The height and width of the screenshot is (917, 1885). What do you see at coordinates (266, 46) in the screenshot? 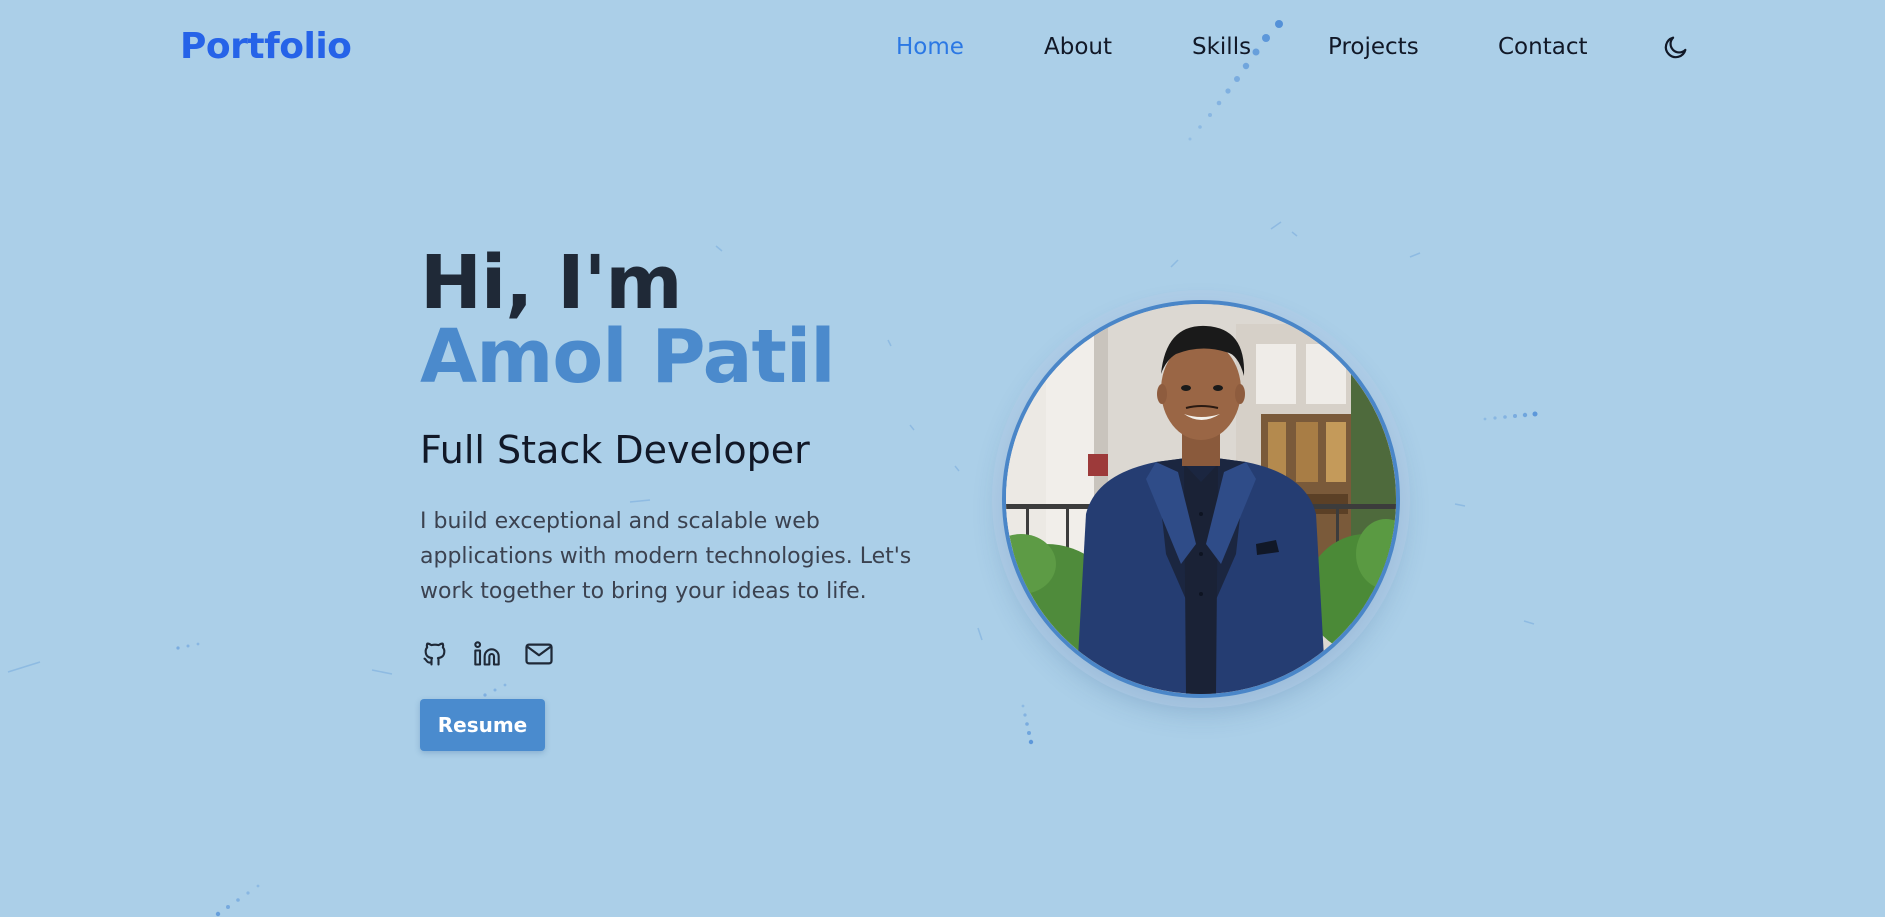
I see `site-logo: Portfolio` at bounding box center [266, 46].